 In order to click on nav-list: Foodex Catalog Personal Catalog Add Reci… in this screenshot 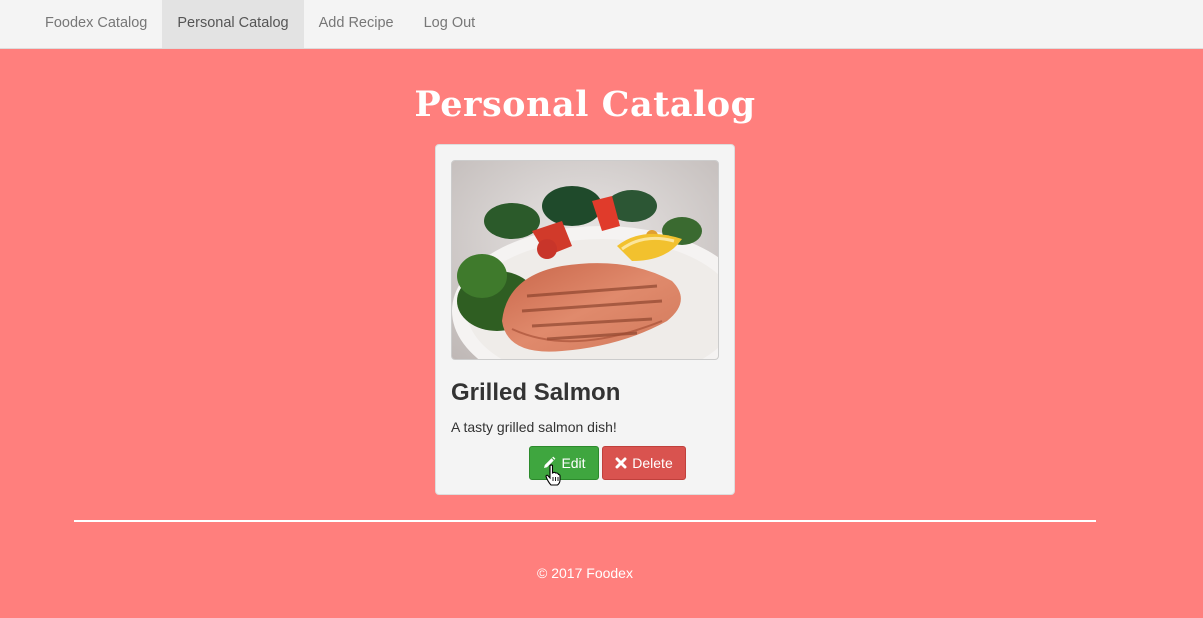, I will do `click(260, 24)`.